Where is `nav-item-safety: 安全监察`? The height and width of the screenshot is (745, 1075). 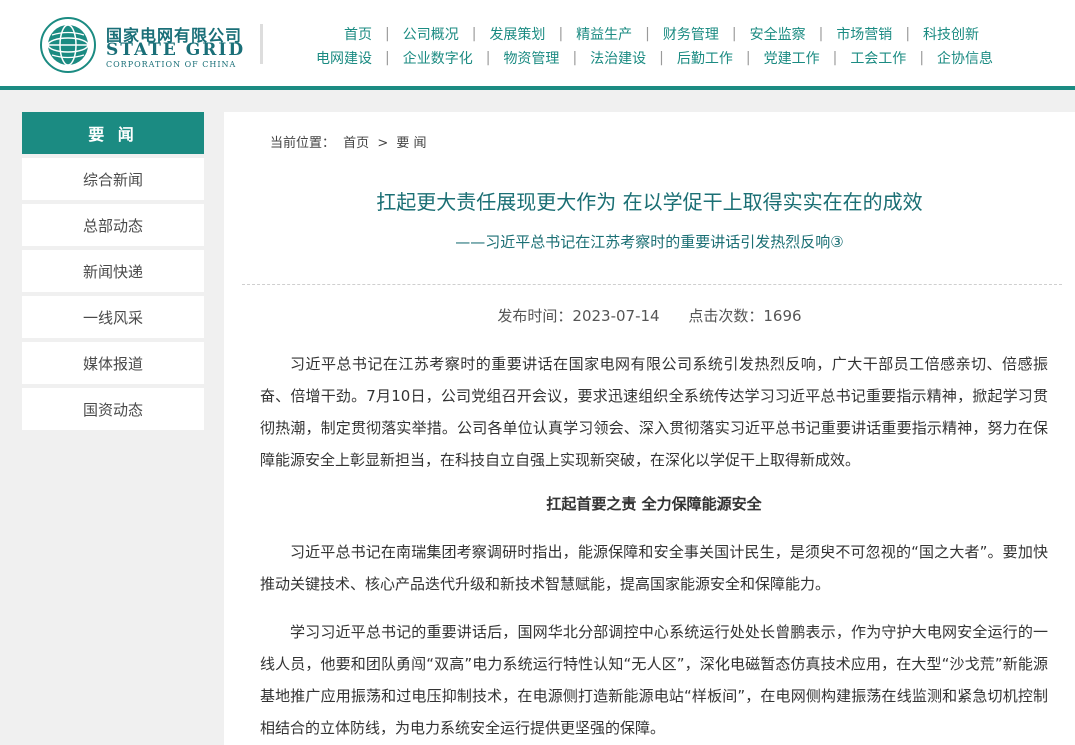
nav-item-safety: 安全监察 is located at coordinates (778, 34).